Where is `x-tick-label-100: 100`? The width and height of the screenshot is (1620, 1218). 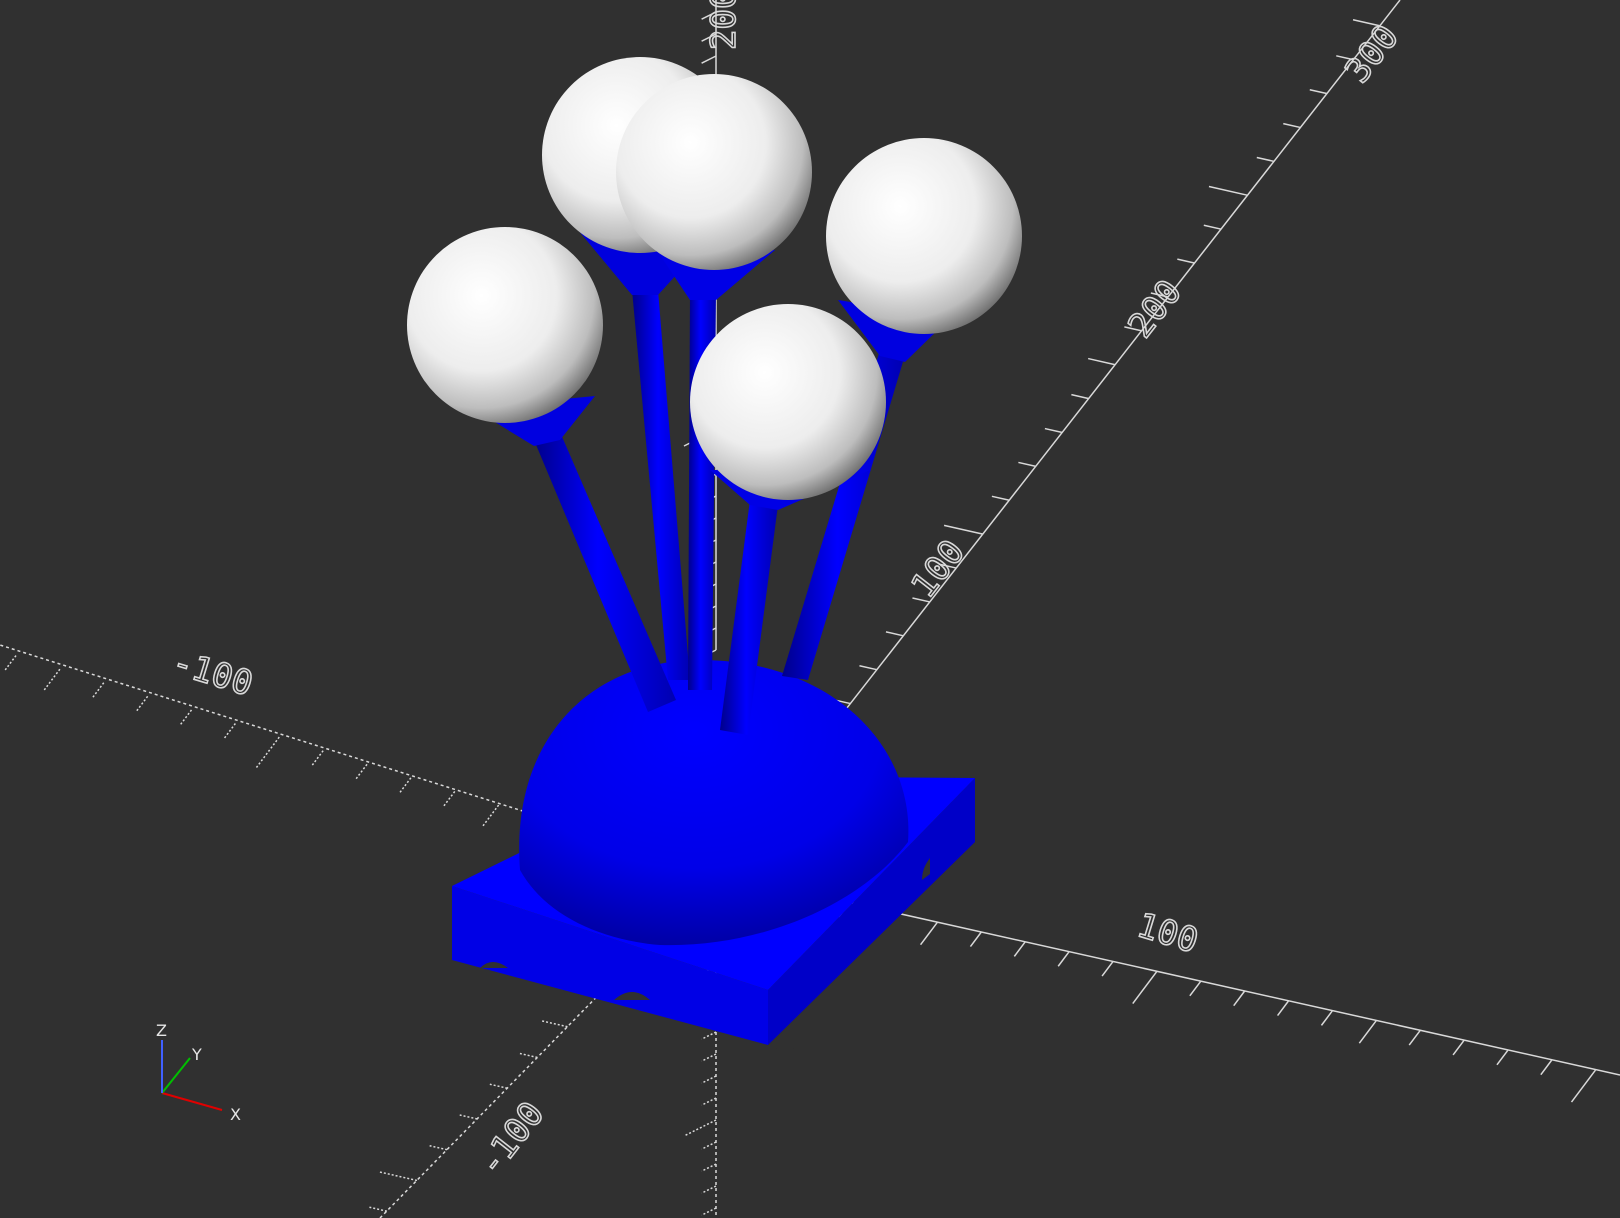 x-tick-label-100: 100 is located at coordinates (1167, 933).